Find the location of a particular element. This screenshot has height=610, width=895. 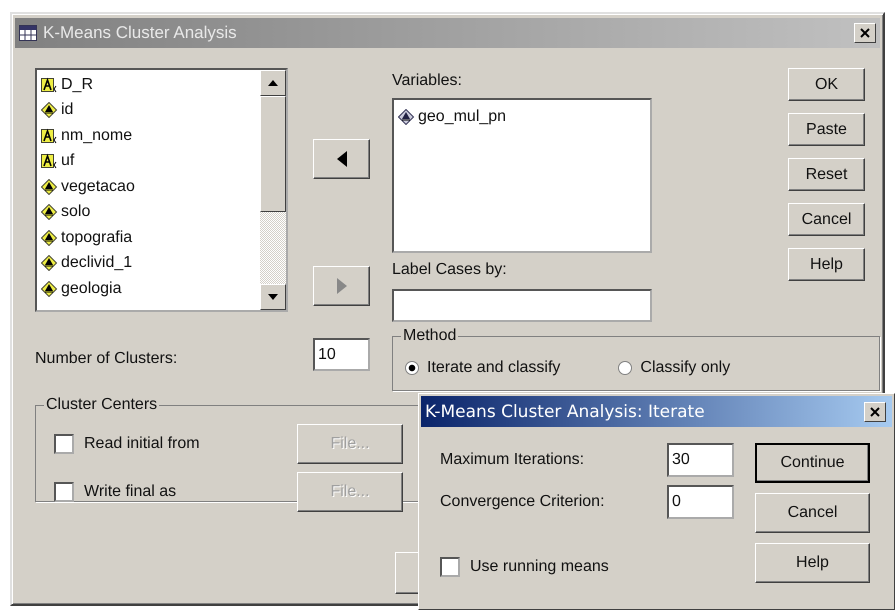

list-item: id is located at coordinates (148, 110).